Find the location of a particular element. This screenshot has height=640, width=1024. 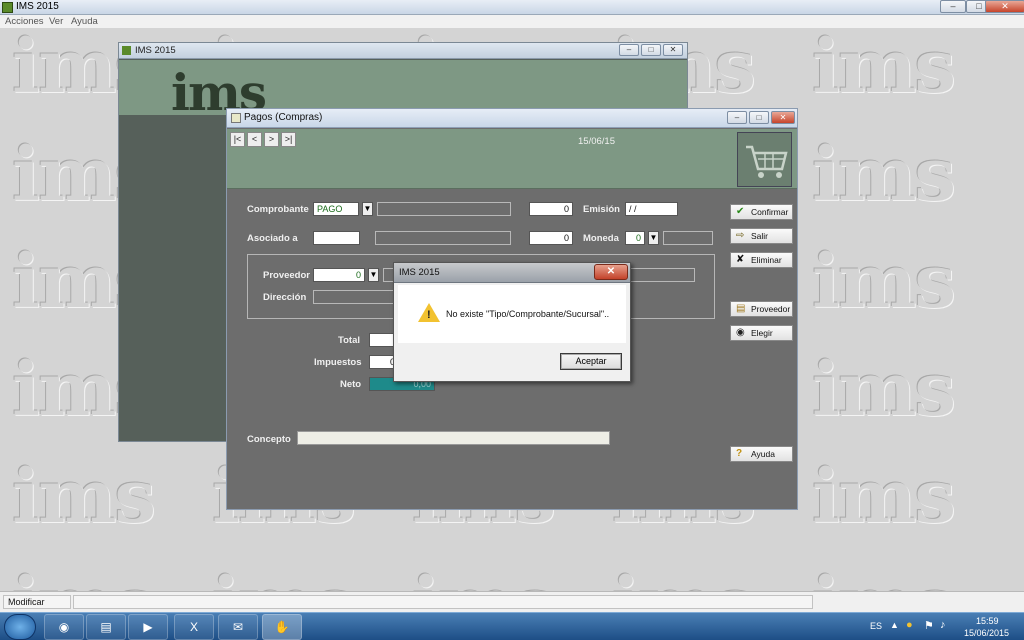

date-label: 15/06/15 is located at coordinates (596, 141).